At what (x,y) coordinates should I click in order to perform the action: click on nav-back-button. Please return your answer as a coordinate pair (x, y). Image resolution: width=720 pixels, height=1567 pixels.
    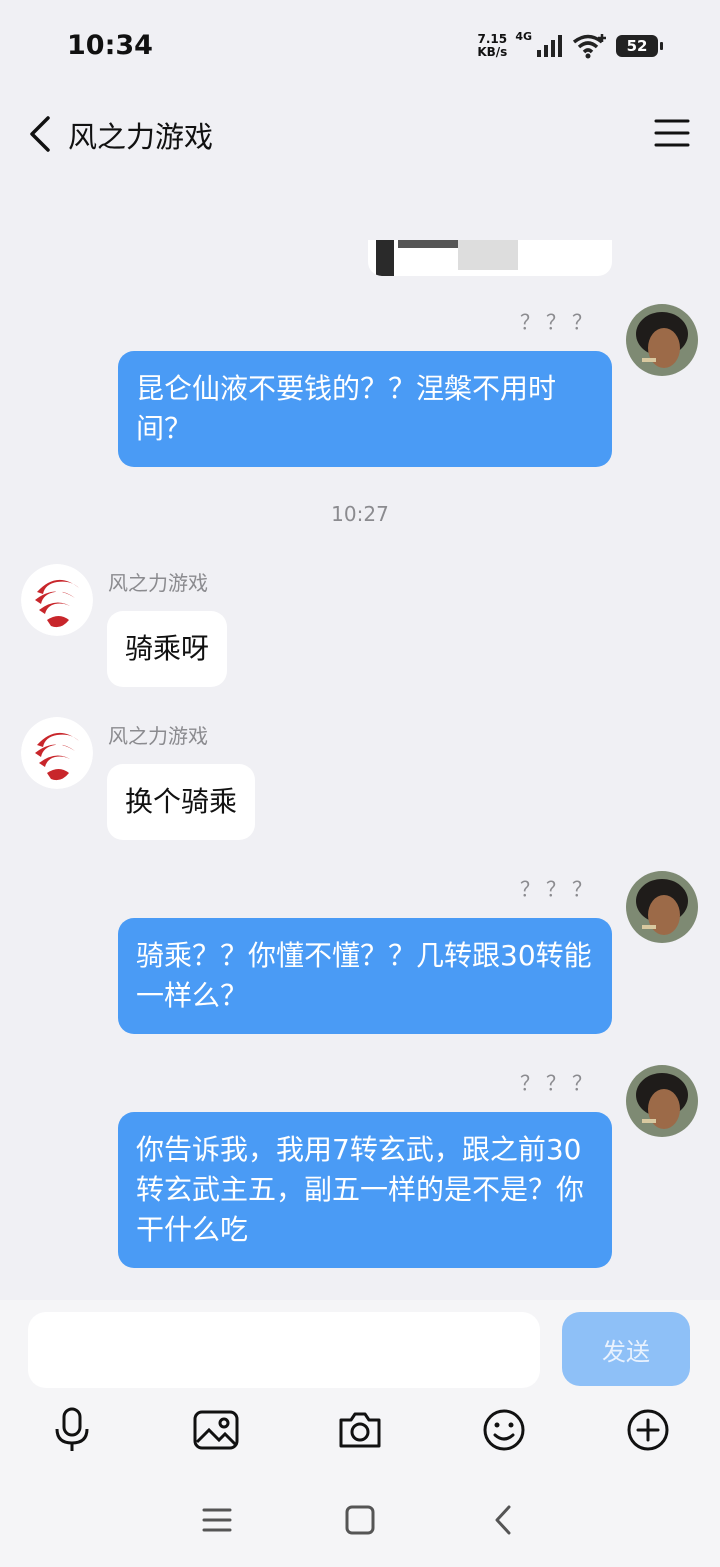
    Looking at the image, I should click on (503, 1520).